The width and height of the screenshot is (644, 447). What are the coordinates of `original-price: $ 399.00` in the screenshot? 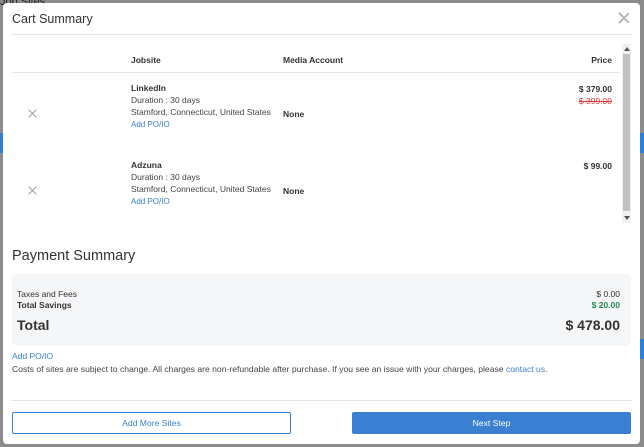 It's located at (595, 101).